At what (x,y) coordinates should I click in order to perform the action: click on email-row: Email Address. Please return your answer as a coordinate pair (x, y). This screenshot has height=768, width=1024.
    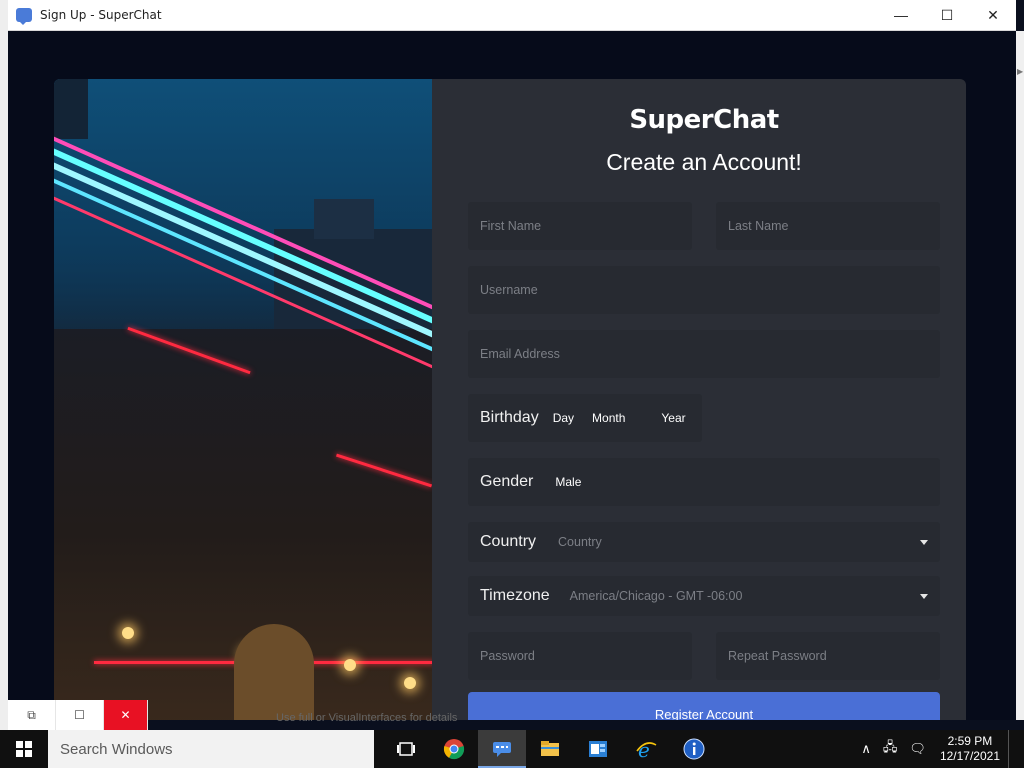
    Looking at the image, I should click on (704, 354).